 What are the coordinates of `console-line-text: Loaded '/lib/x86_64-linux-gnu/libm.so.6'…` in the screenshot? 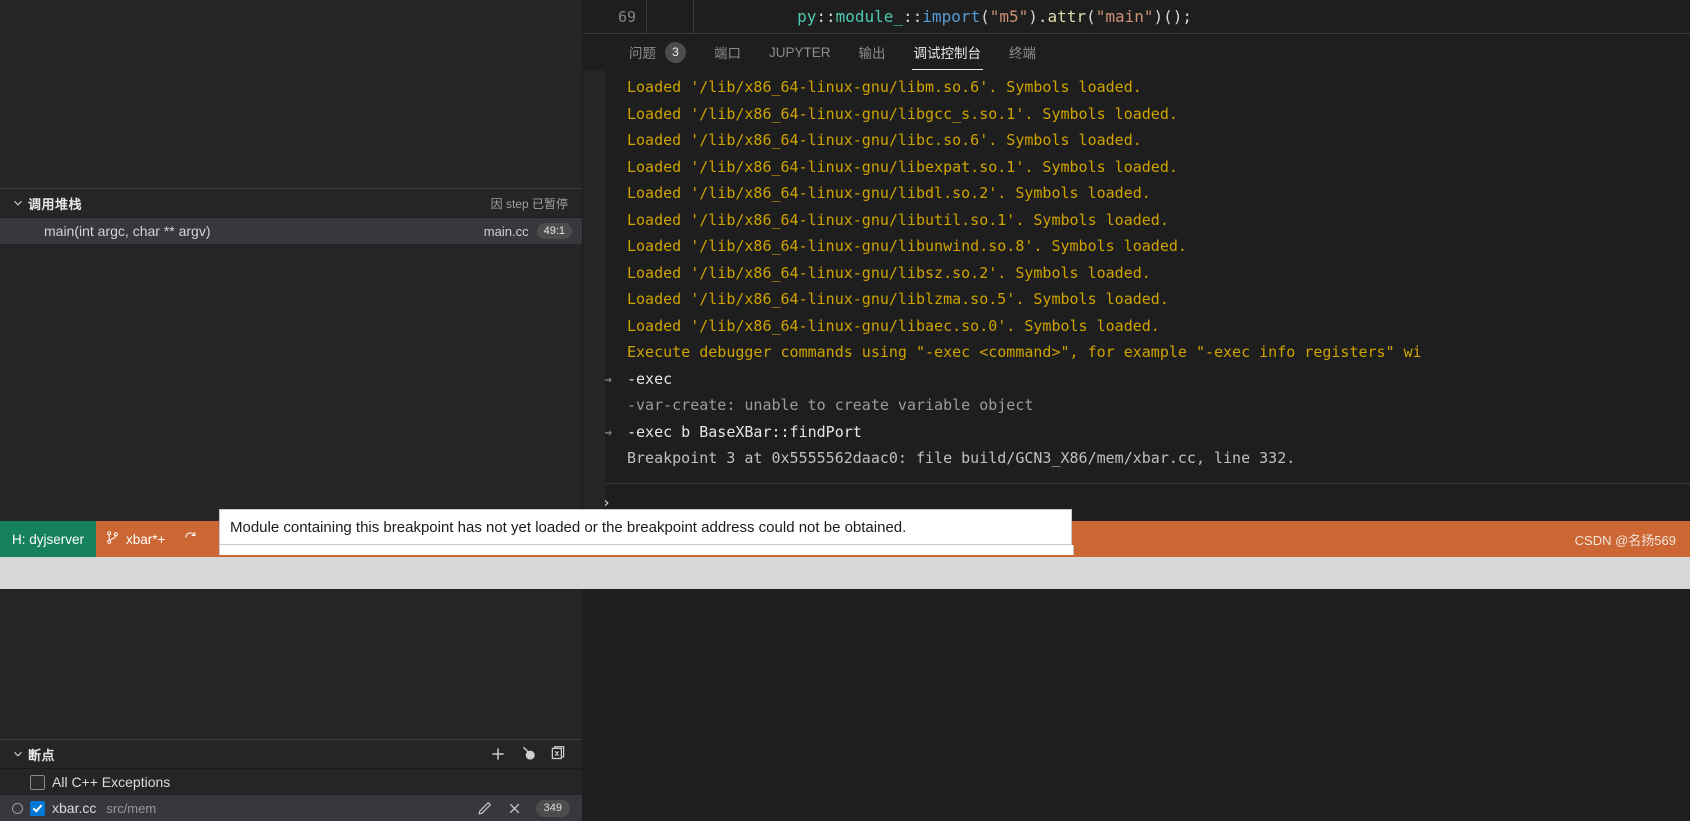 It's located at (884, 87).